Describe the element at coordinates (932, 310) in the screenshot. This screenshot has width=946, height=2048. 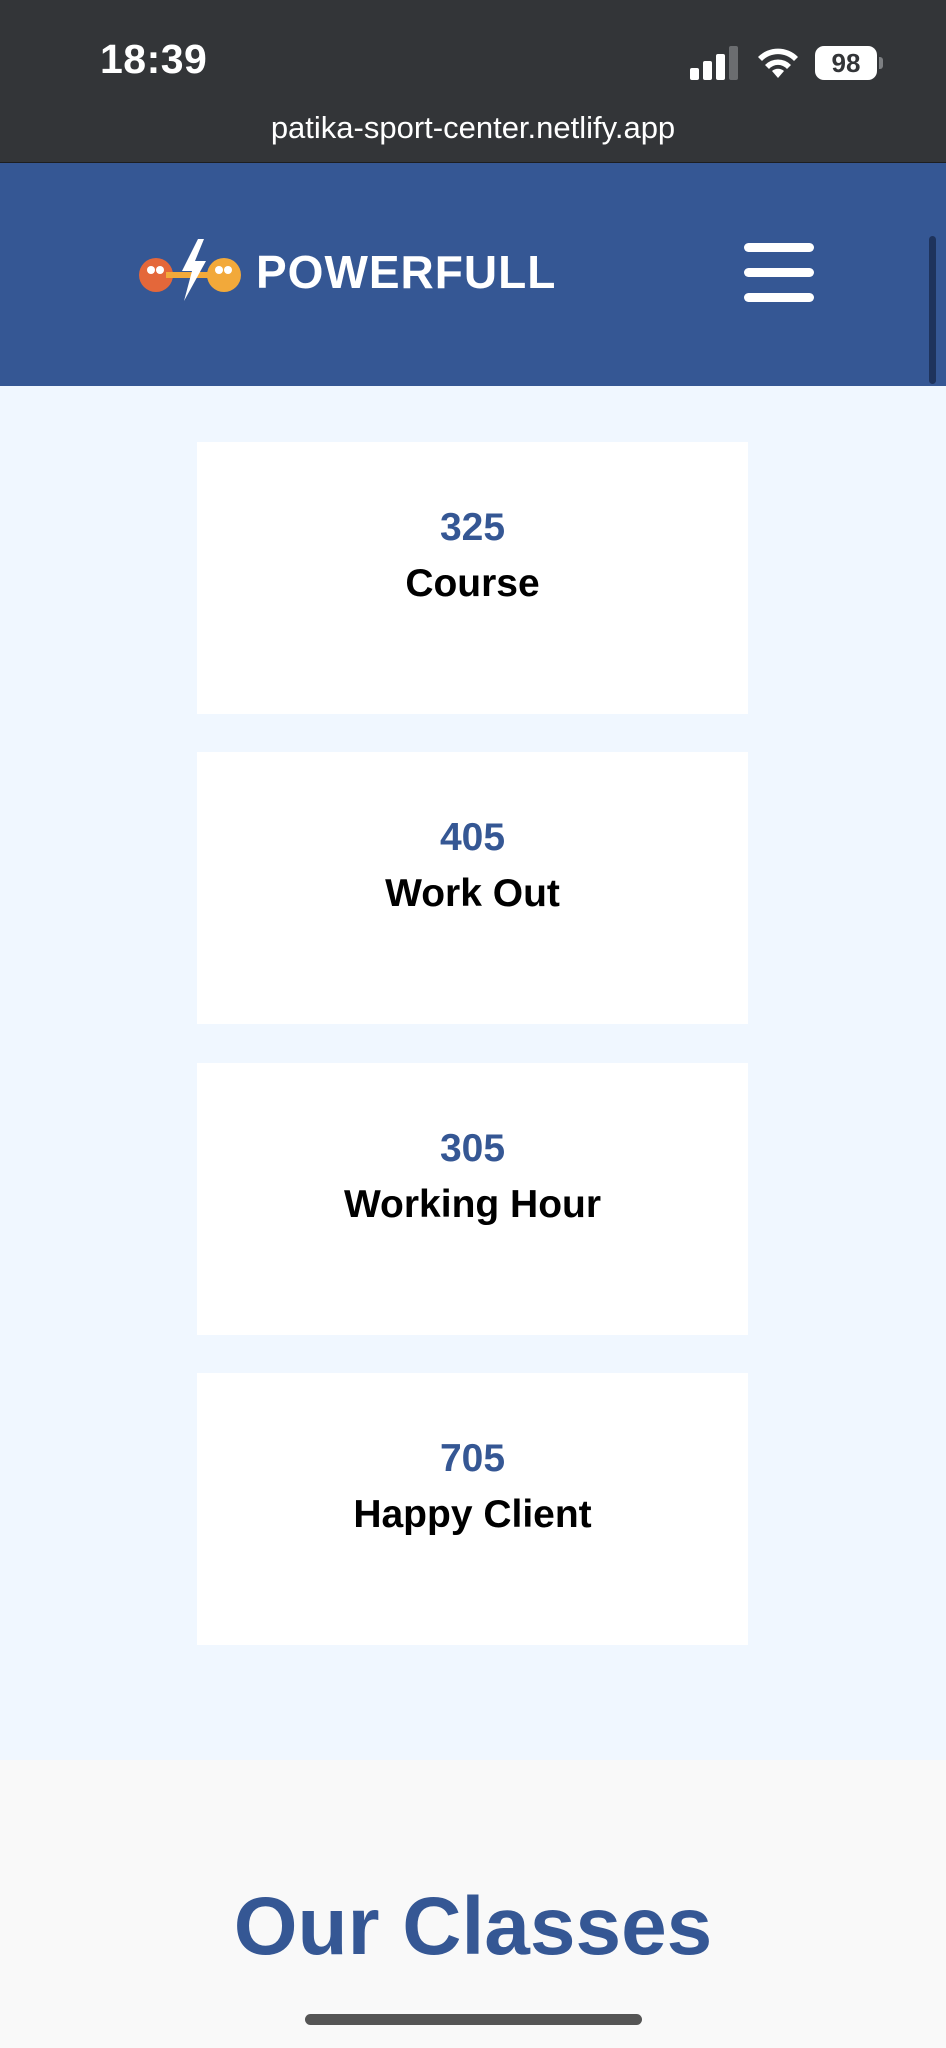
I see `scrollbar` at that location.